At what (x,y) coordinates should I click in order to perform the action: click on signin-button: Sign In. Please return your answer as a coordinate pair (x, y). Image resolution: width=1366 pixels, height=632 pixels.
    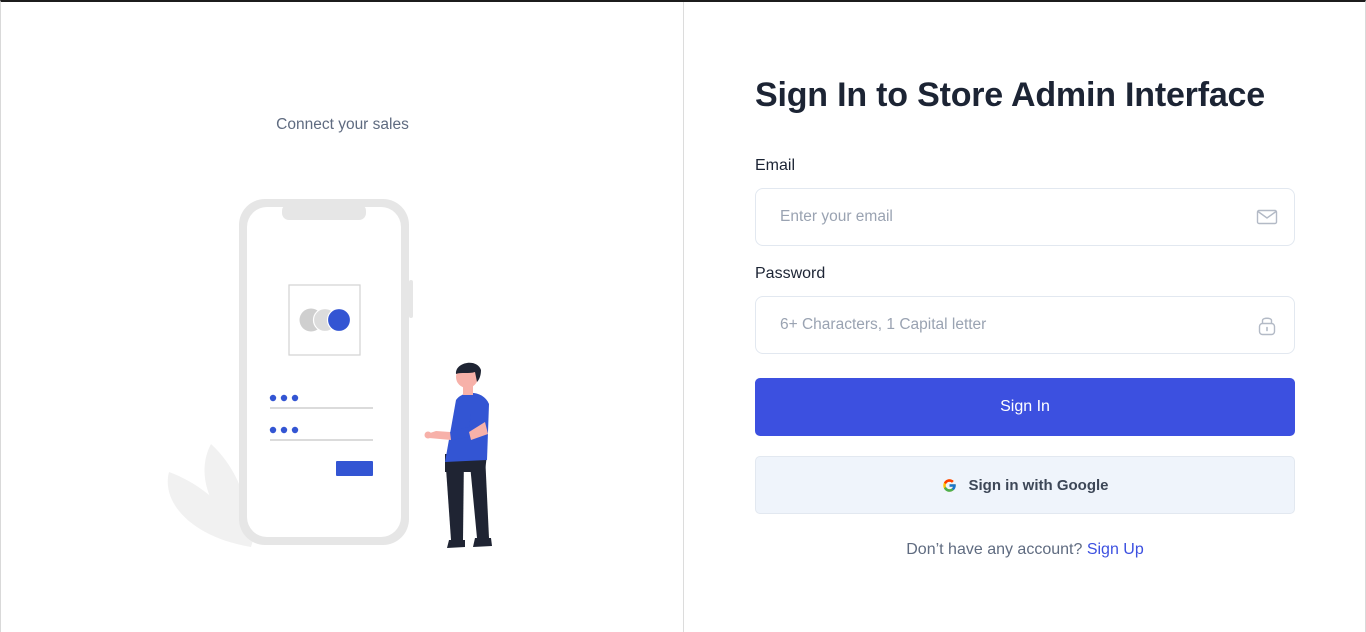
    Looking at the image, I should click on (1025, 407).